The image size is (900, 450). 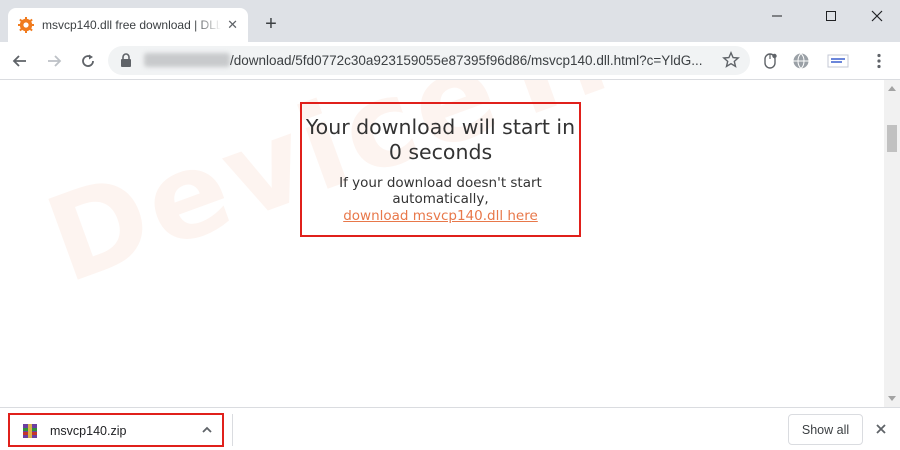 I want to click on maximize-icon, so click(x=831, y=16).